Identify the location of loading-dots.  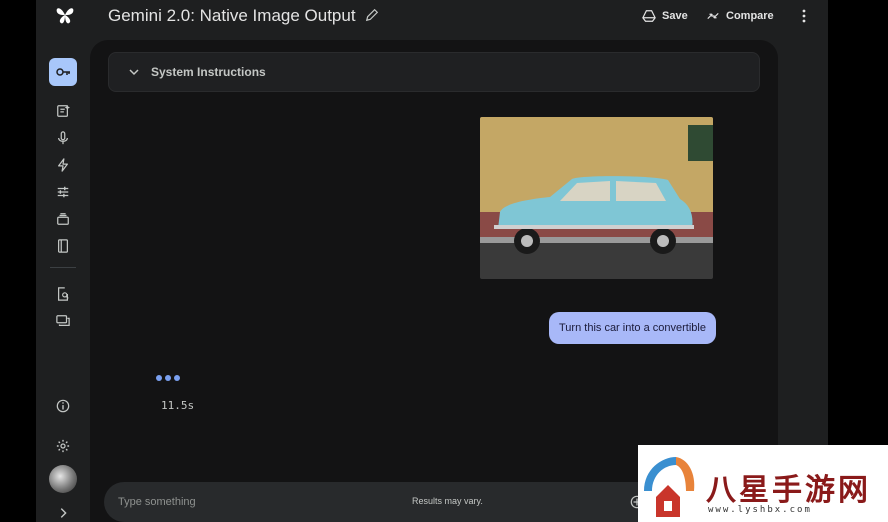
(168, 378).